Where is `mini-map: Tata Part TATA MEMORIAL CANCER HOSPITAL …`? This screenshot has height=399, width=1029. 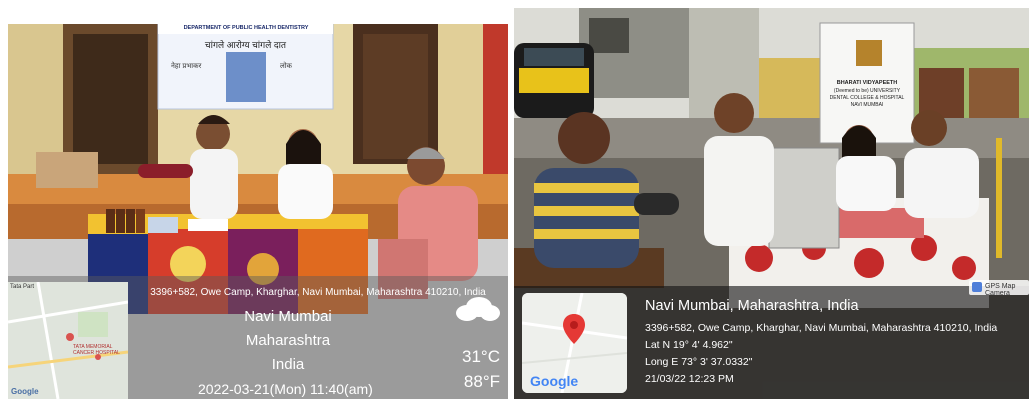
mini-map: Tata Part TATA MEMORIAL CANCER HOSPITAL … is located at coordinates (68, 340).